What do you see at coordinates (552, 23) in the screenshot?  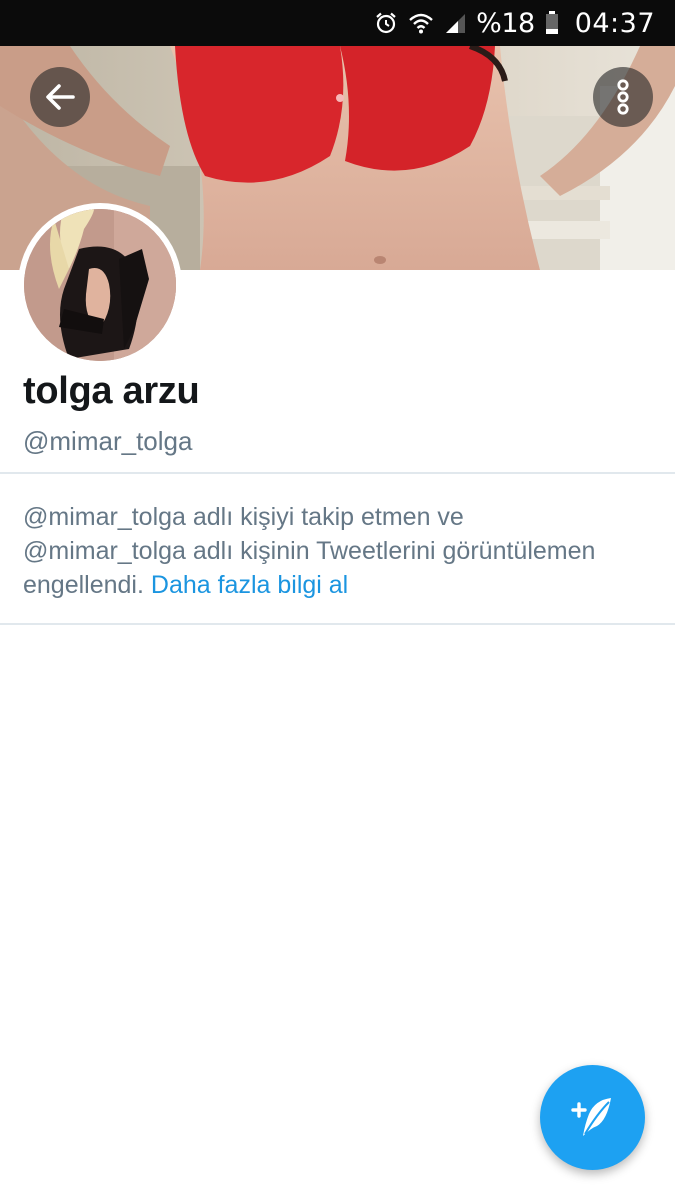 I see `battery-icon` at bounding box center [552, 23].